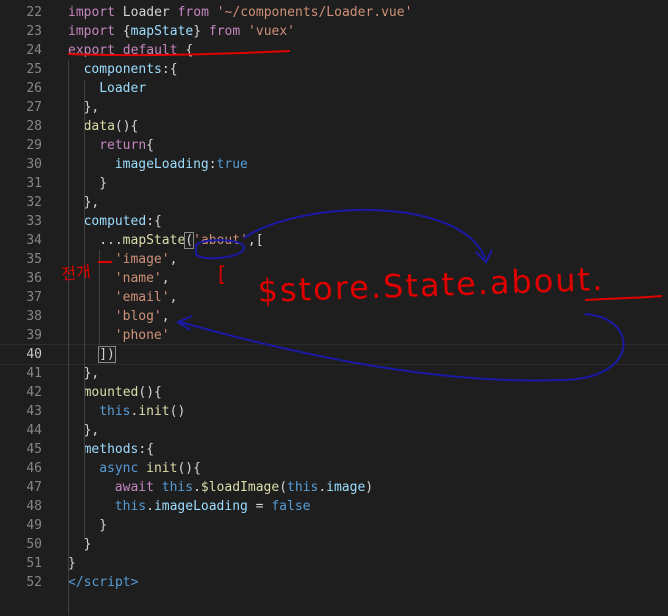 This screenshot has height=616, width=668. What do you see at coordinates (310, 12) in the screenshot?
I see `code-token: '~/components/Loader.vue'` at bounding box center [310, 12].